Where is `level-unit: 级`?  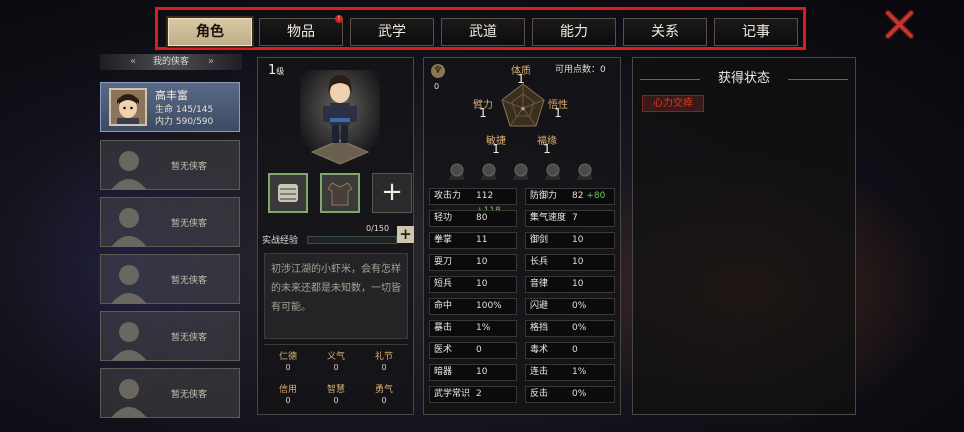 level-unit: 级 is located at coordinates (280, 71).